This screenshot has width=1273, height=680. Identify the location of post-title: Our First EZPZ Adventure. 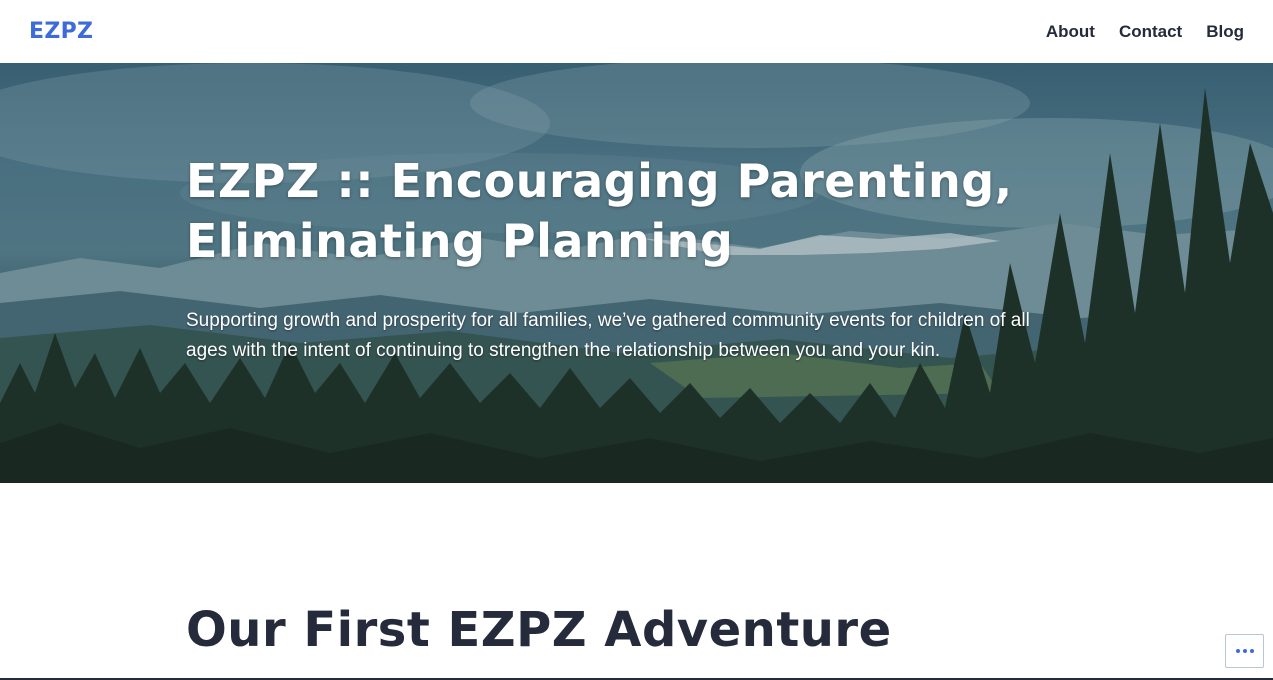
(539, 630).